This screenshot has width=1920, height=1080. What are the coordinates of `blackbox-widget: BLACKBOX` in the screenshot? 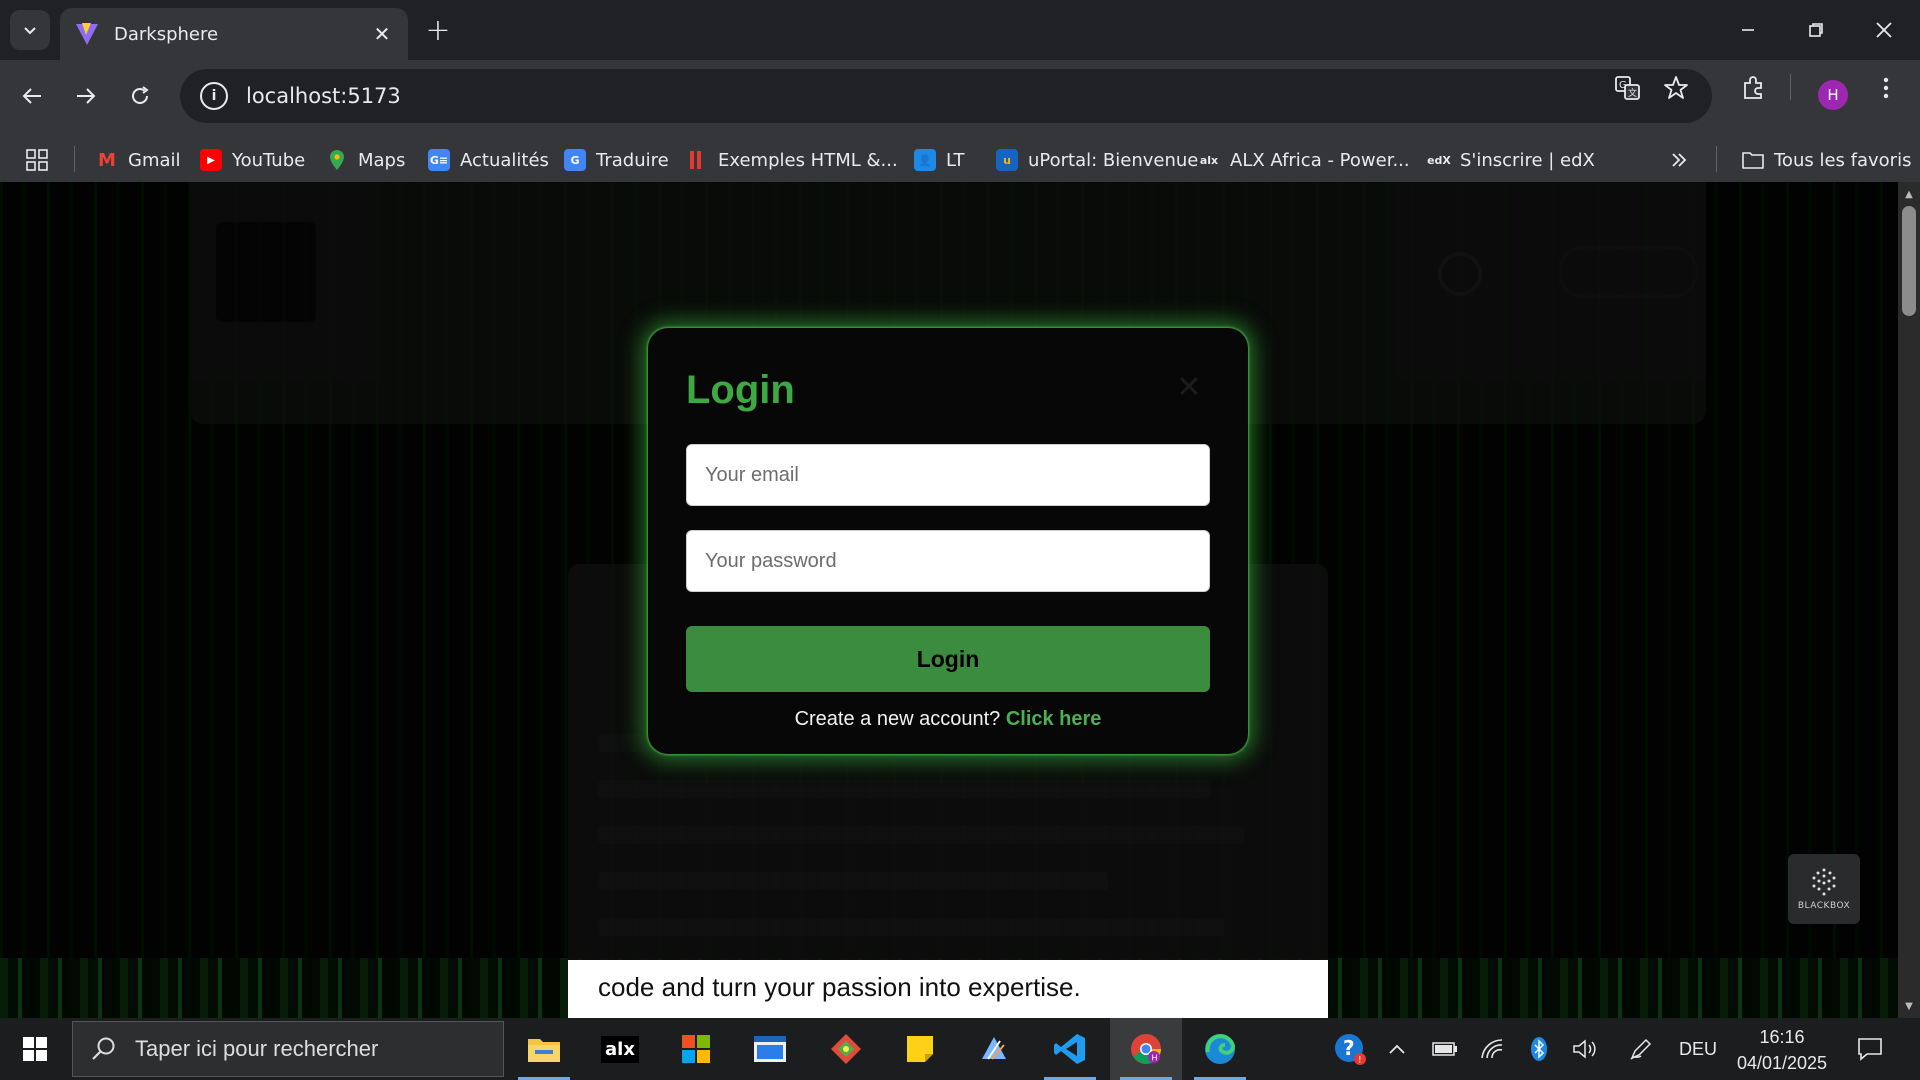 It's located at (1824, 889).